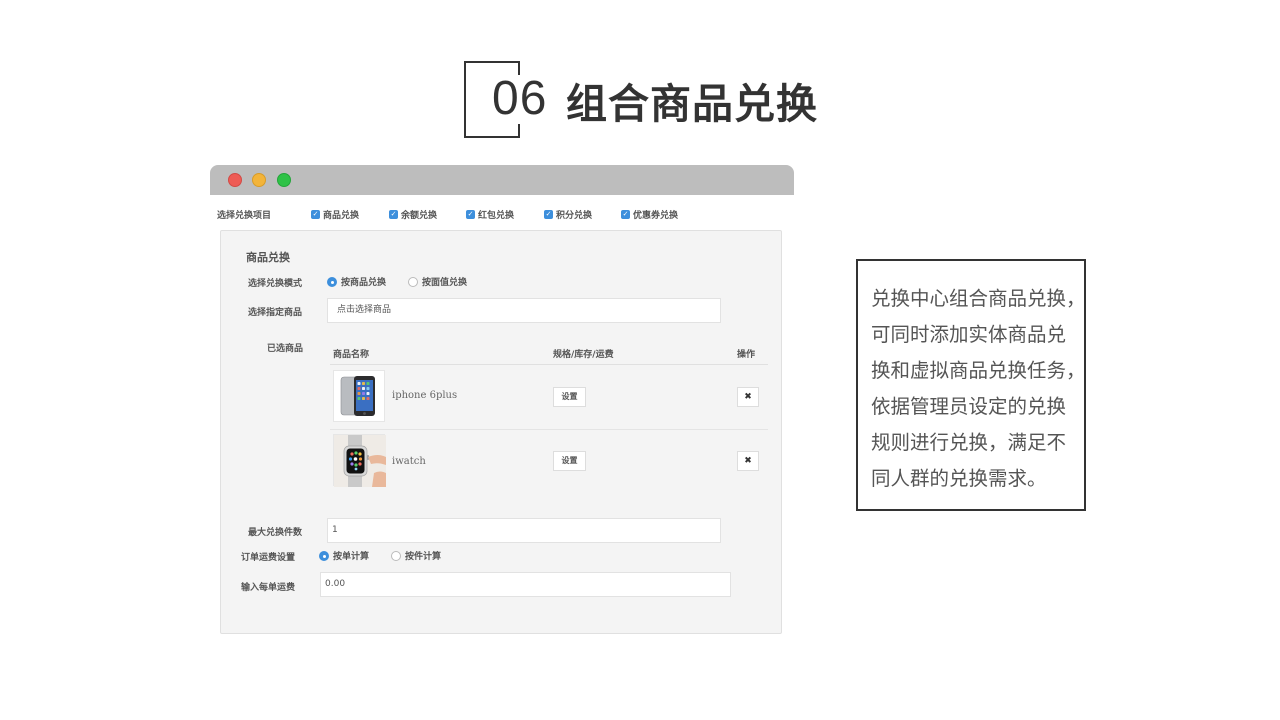 The height and width of the screenshot is (720, 1280). Describe the element at coordinates (692, 103) in the screenshot. I see `slide-title: 组合商品兑换` at that location.